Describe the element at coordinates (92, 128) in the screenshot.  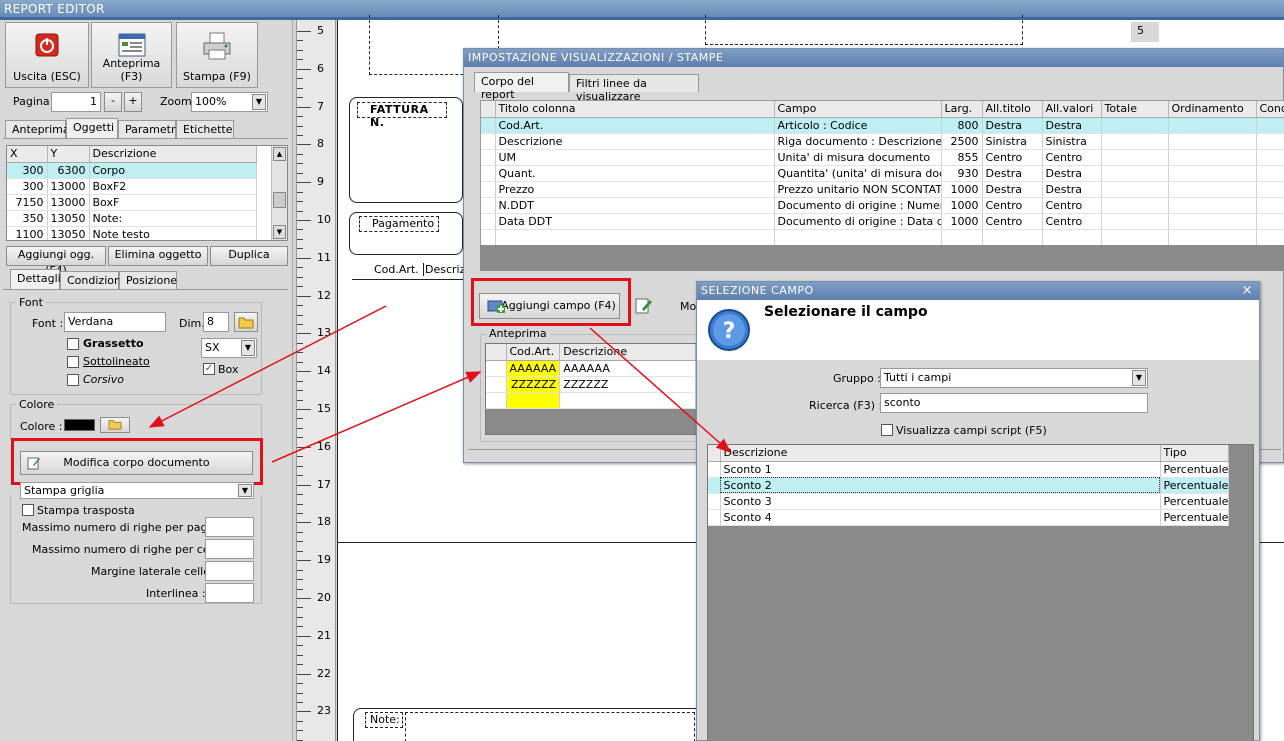
I see `tab-oggetti: Oggetti` at that location.